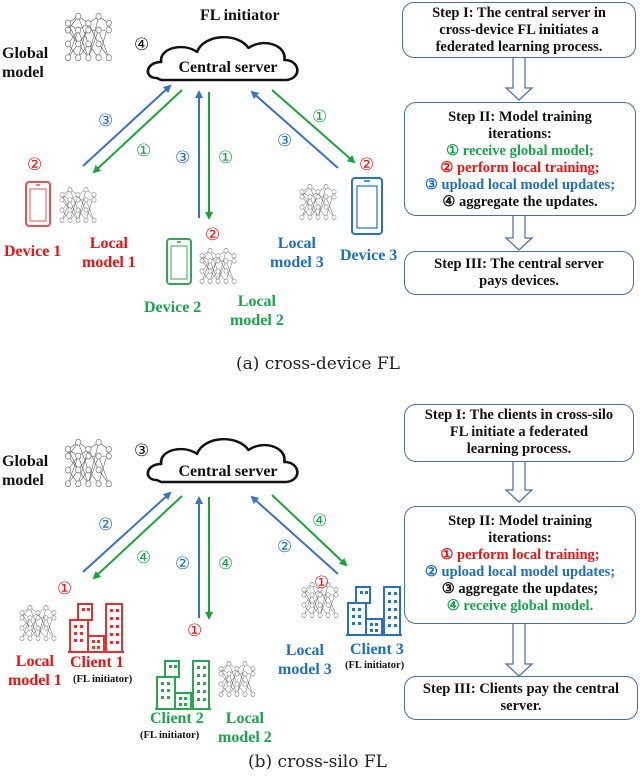  What do you see at coordinates (96, 628) in the screenshot?
I see `client1-building-icon` at bounding box center [96, 628].